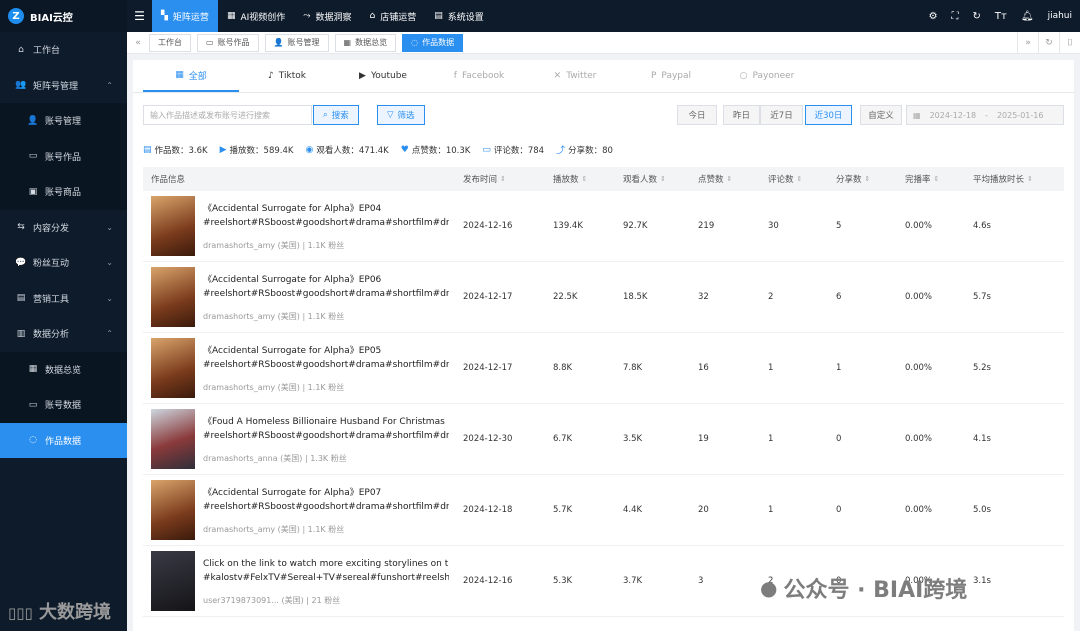 The height and width of the screenshot is (631, 1080). What do you see at coordinates (372, 16) in the screenshot?
I see `shop-icon: ⌂` at bounding box center [372, 16].